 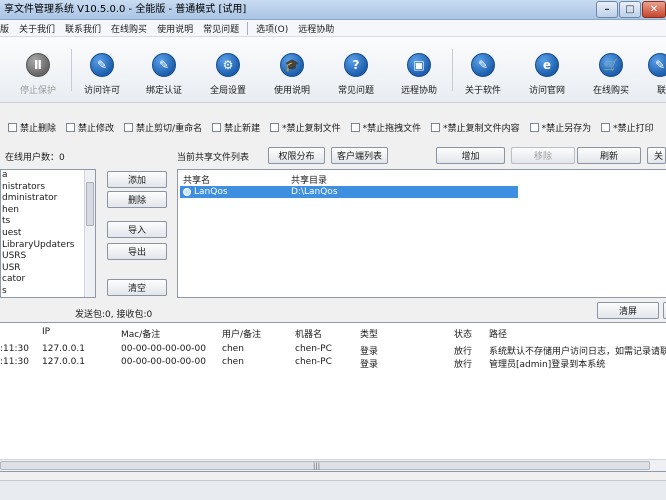 What do you see at coordinates (547, 69) in the screenshot?
I see `visit-website-button: e 访问官网` at bounding box center [547, 69].